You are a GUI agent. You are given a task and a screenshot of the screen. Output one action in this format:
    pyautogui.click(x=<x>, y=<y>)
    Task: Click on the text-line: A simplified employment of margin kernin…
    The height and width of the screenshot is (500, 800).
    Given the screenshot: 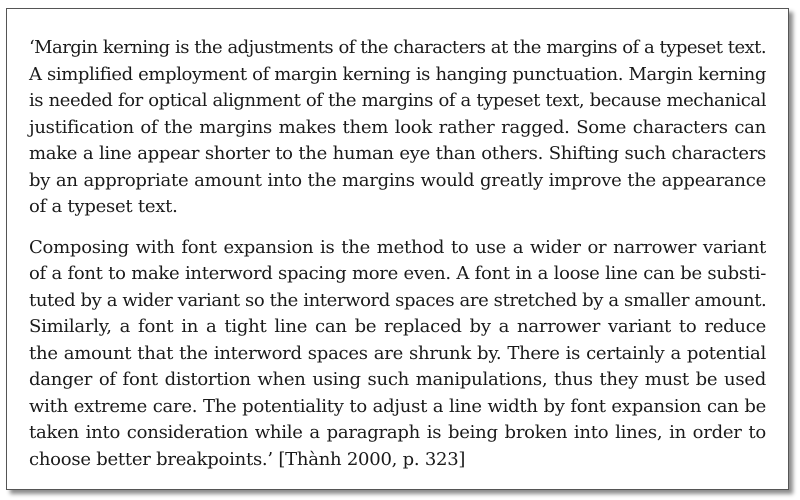 What is the action you would take?
    pyautogui.click(x=397, y=74)
    